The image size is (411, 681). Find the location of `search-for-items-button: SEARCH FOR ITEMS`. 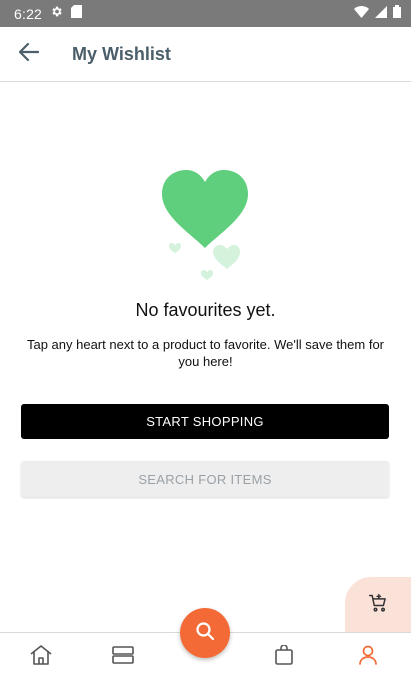

search-for-items-button: SEARCH FOR ITEMS is located at coordinates (205, 479).